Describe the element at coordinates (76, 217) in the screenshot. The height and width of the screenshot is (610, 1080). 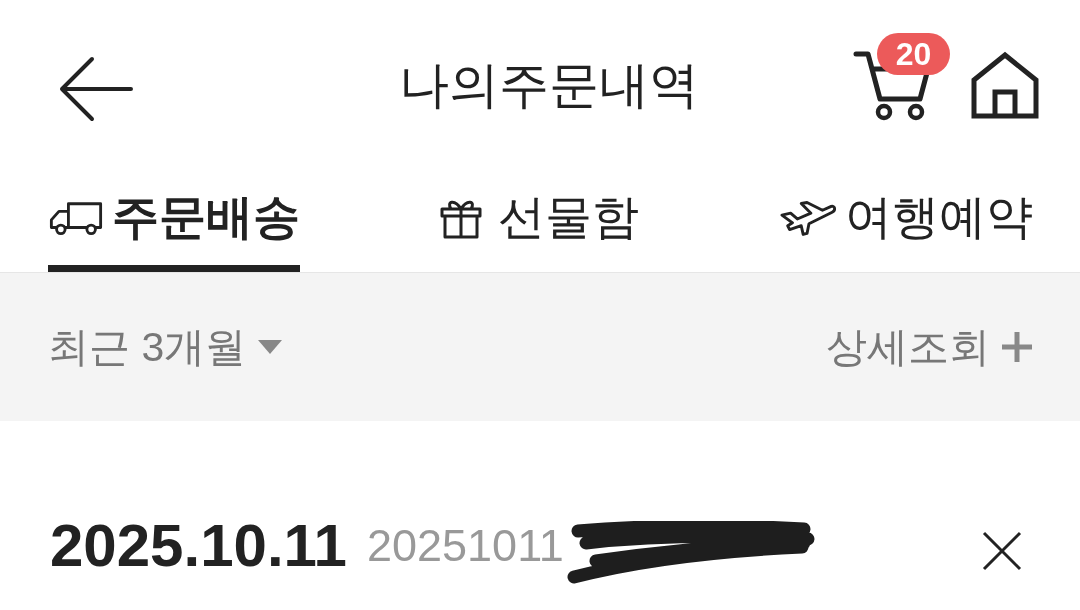
I see `truck-icon` at that location.